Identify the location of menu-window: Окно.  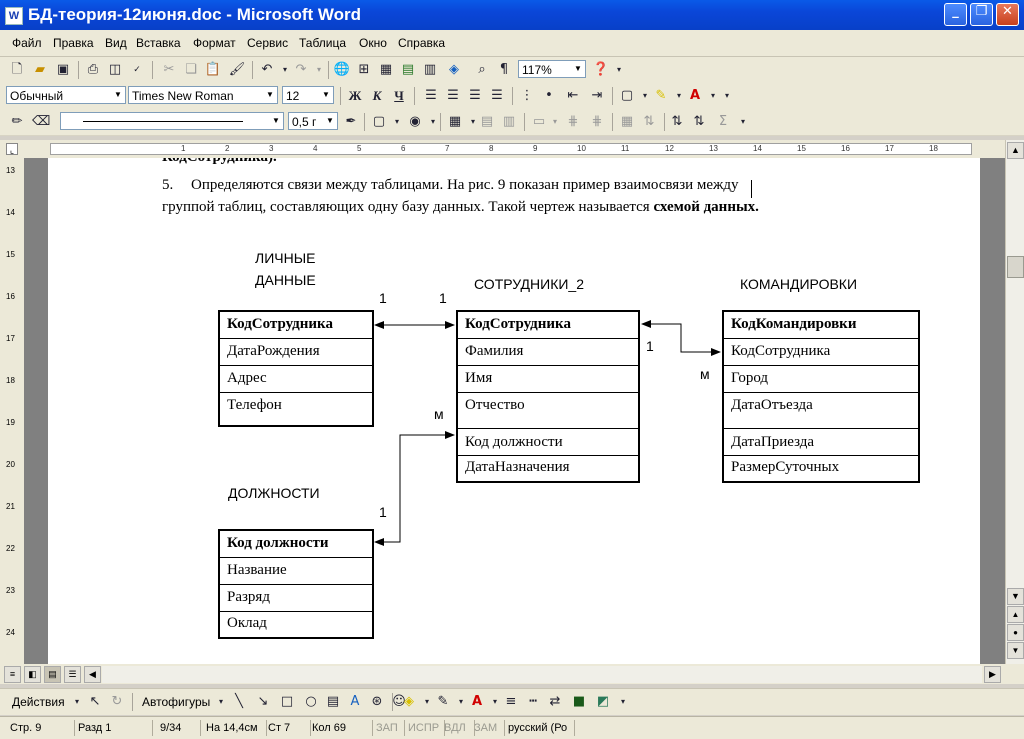
(373, 43).